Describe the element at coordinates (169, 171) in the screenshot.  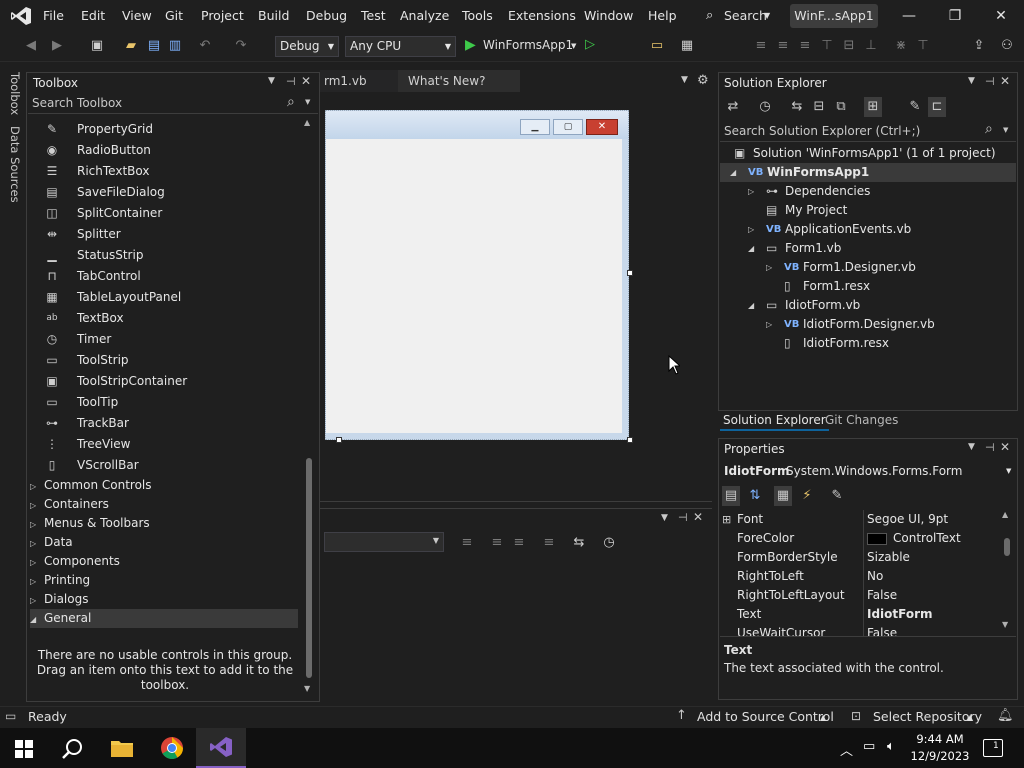
I see `toolbox-item: ☰ RichTextBox` at that location.